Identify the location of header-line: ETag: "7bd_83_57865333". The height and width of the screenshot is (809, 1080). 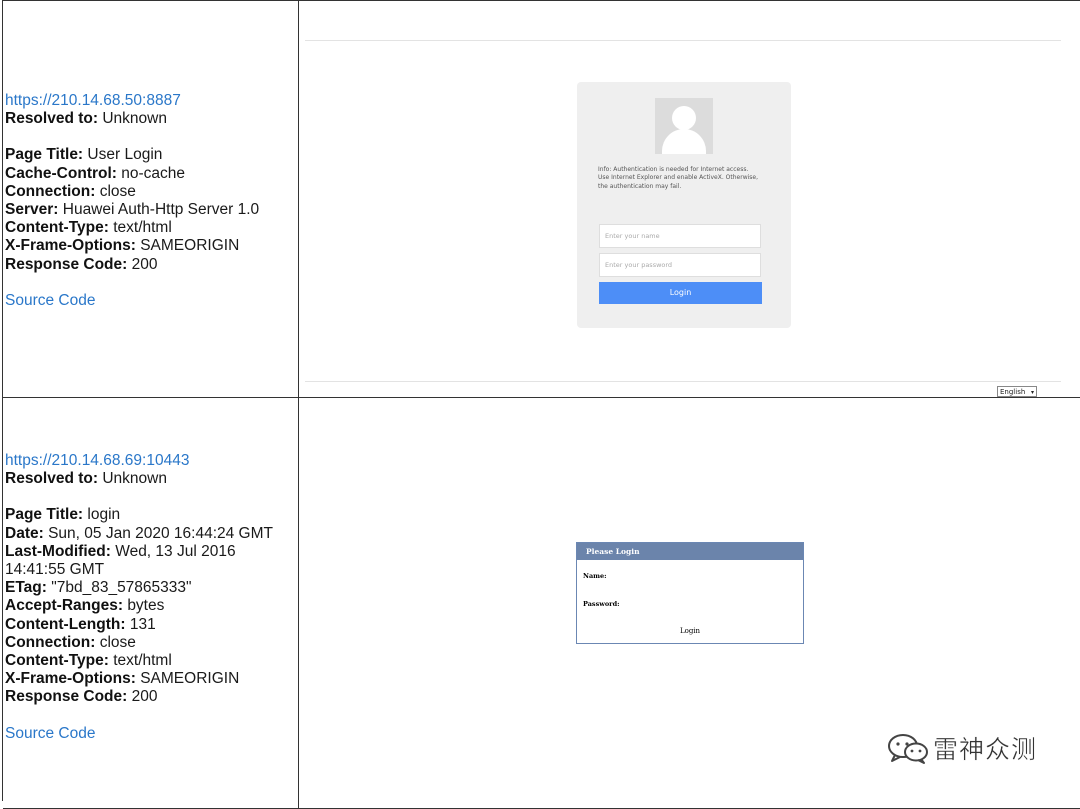
(98, 588).